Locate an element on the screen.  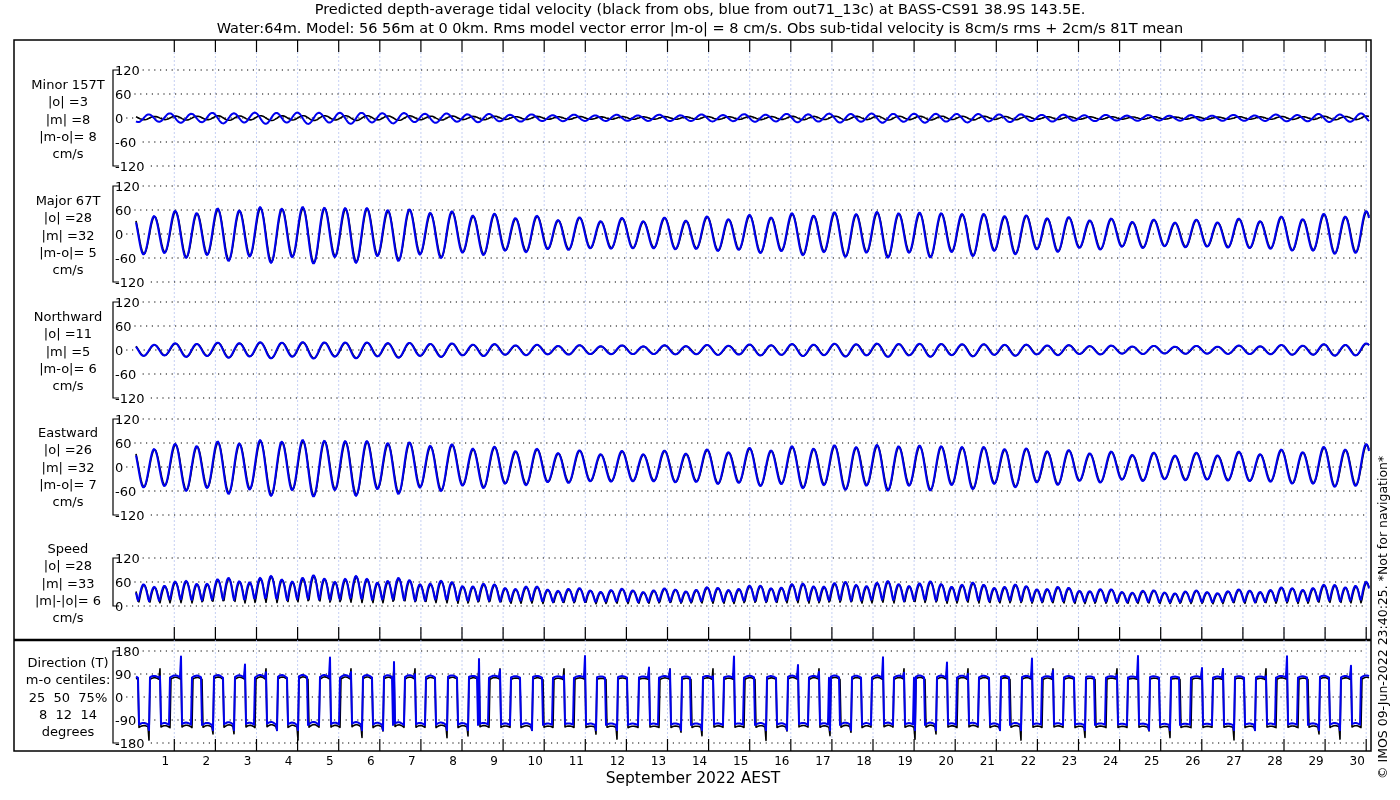
panel-label: degrees is located at coordinates (68, 732).